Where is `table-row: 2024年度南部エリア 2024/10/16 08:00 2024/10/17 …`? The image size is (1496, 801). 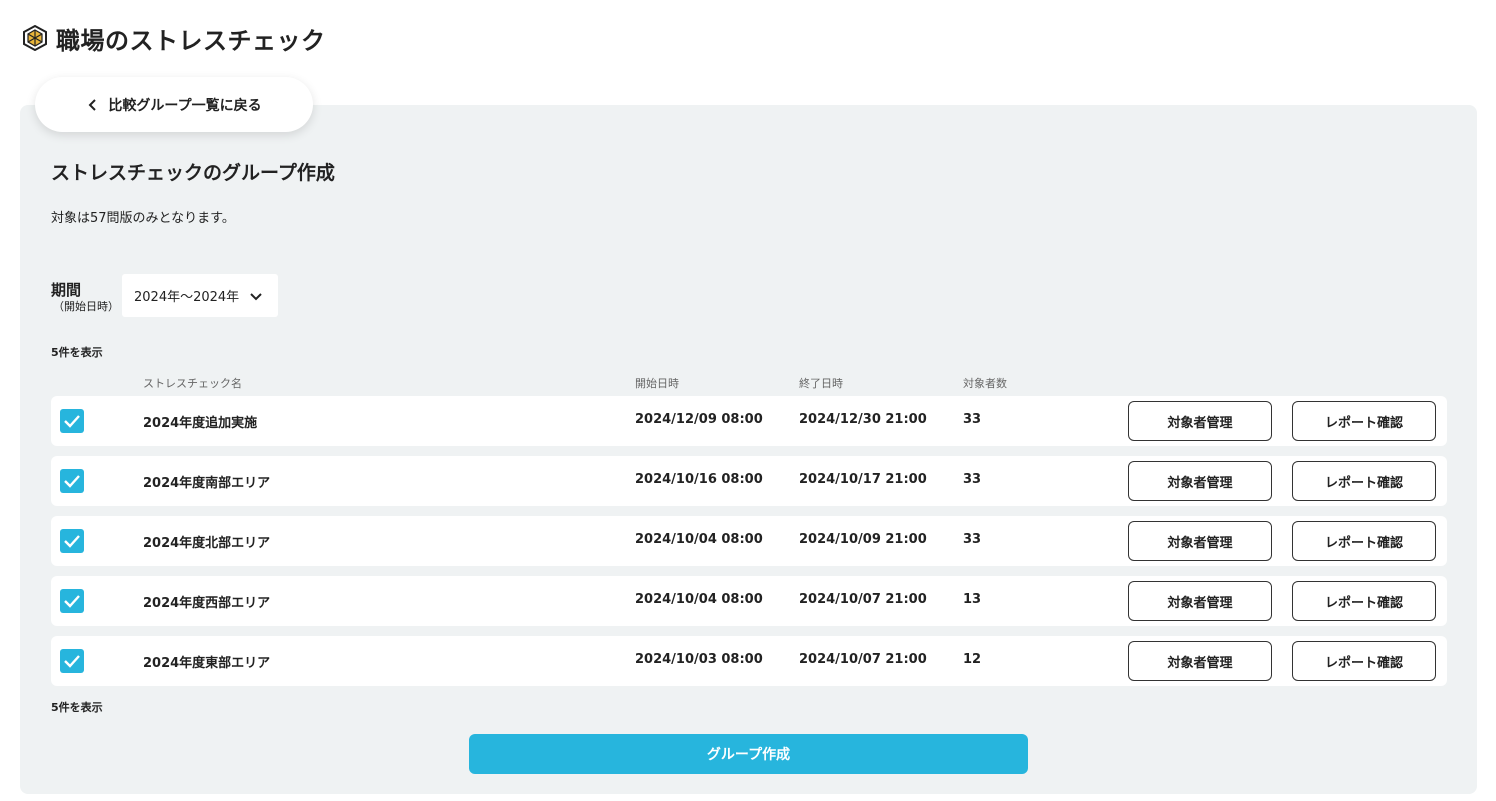
table-row: 2024年度南部エリア 2024/10/16 08:00 2024/10/17 … is located at coordinates (749, 481).